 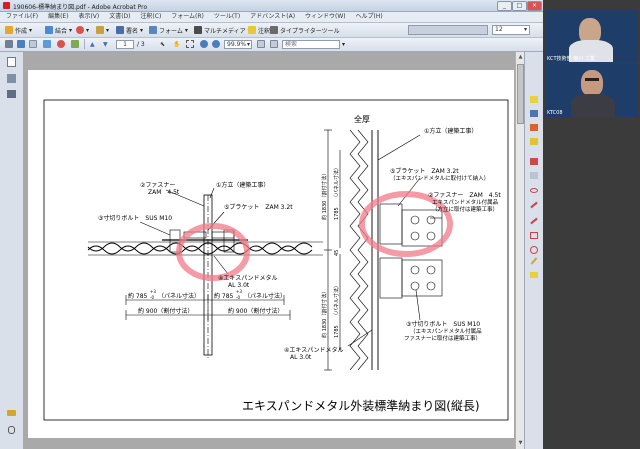 I want to click on collaborate-button: ▾, so click(x=82, y=30).